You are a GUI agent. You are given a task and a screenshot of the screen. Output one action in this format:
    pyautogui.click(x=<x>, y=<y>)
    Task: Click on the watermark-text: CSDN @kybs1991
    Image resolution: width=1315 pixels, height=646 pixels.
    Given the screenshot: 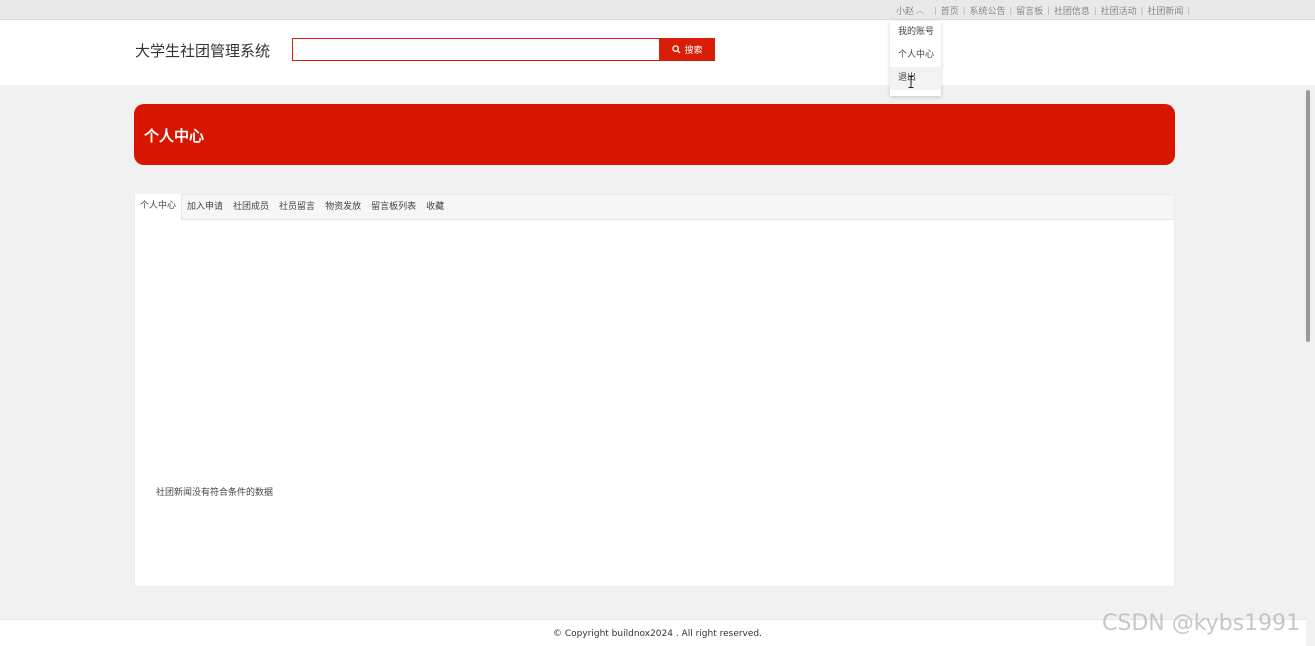 What is the action you would take?
    pyautogui.click(x=1201, y=623)
    